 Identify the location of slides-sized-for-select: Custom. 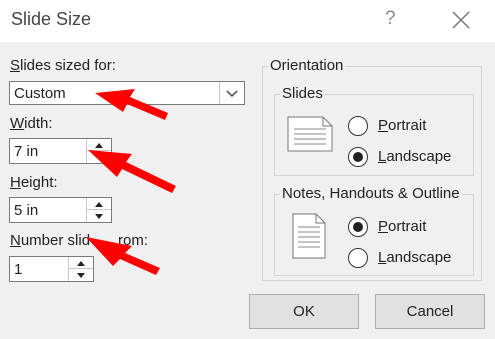
(127, 93).